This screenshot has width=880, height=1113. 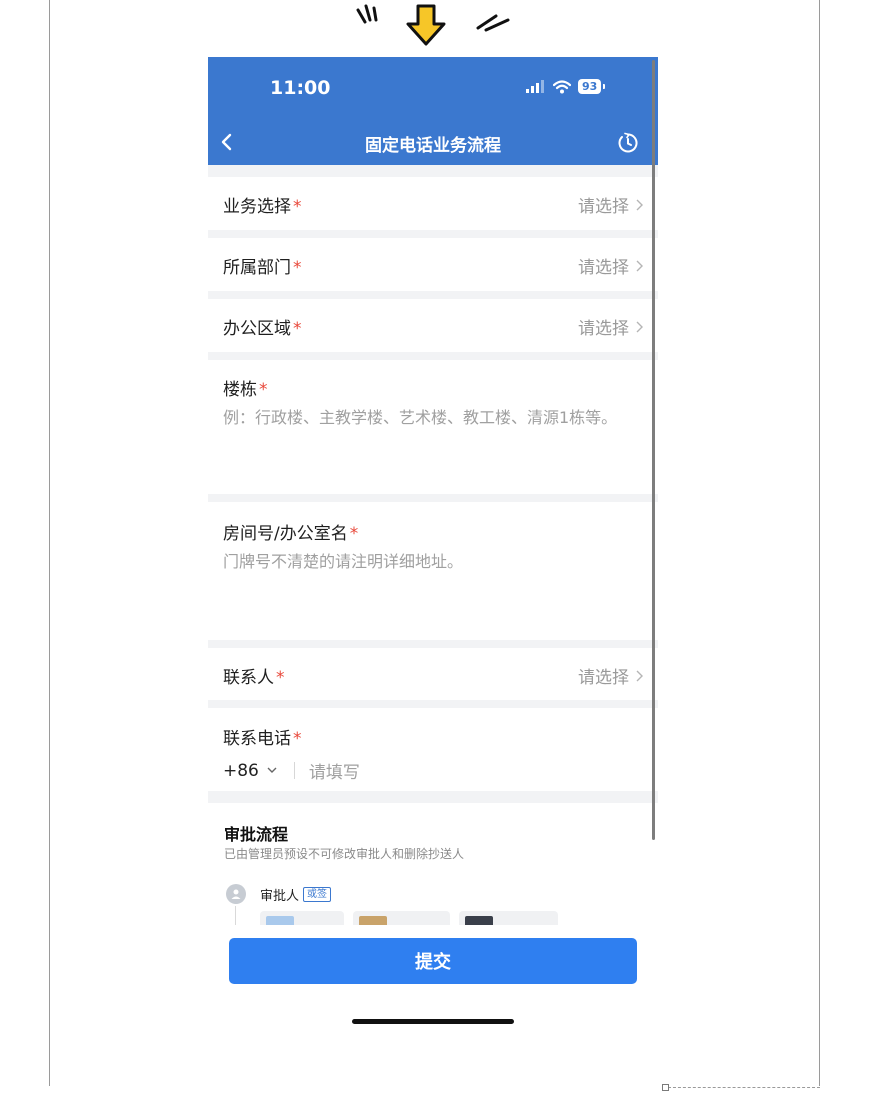 I want to click on input-divider, so click(x=294, y=770).